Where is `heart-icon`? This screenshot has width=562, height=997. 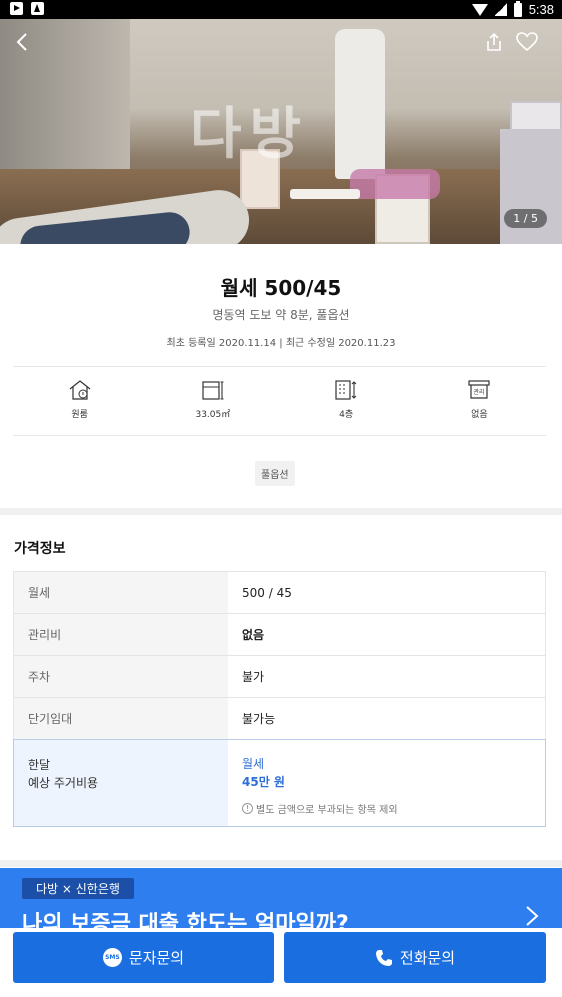 heart-icon is located at coordinates (527, 42).